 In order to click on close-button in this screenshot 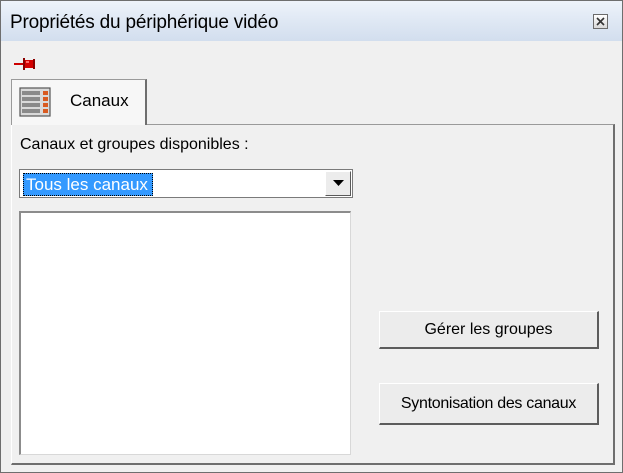, I will do `click(600, 21)`.